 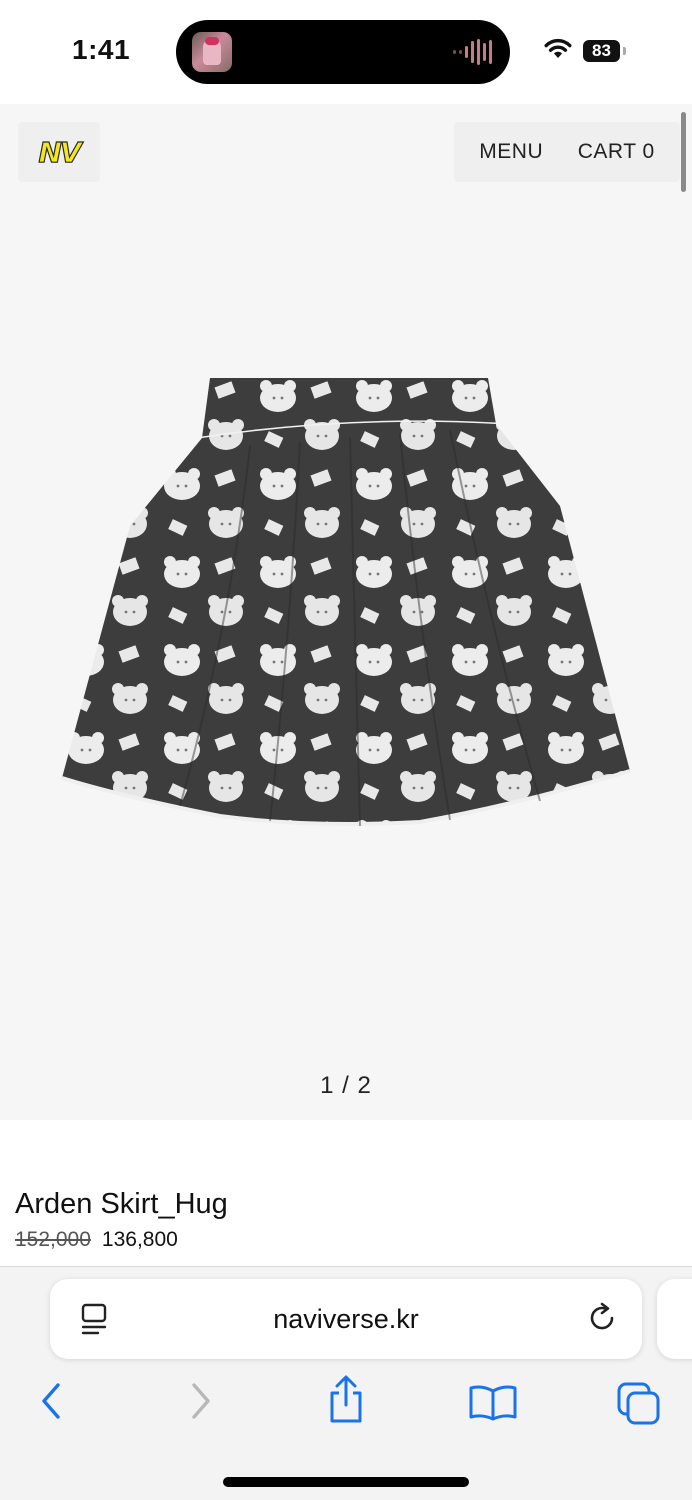 I want to click on battery-tip, so click(x=624, y=51).